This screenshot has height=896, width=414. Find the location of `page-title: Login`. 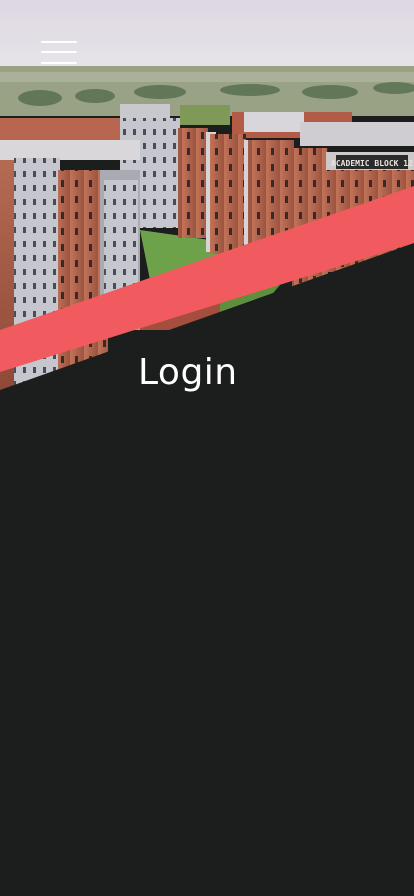

page-title: Login is located at coordinates (188, 372).